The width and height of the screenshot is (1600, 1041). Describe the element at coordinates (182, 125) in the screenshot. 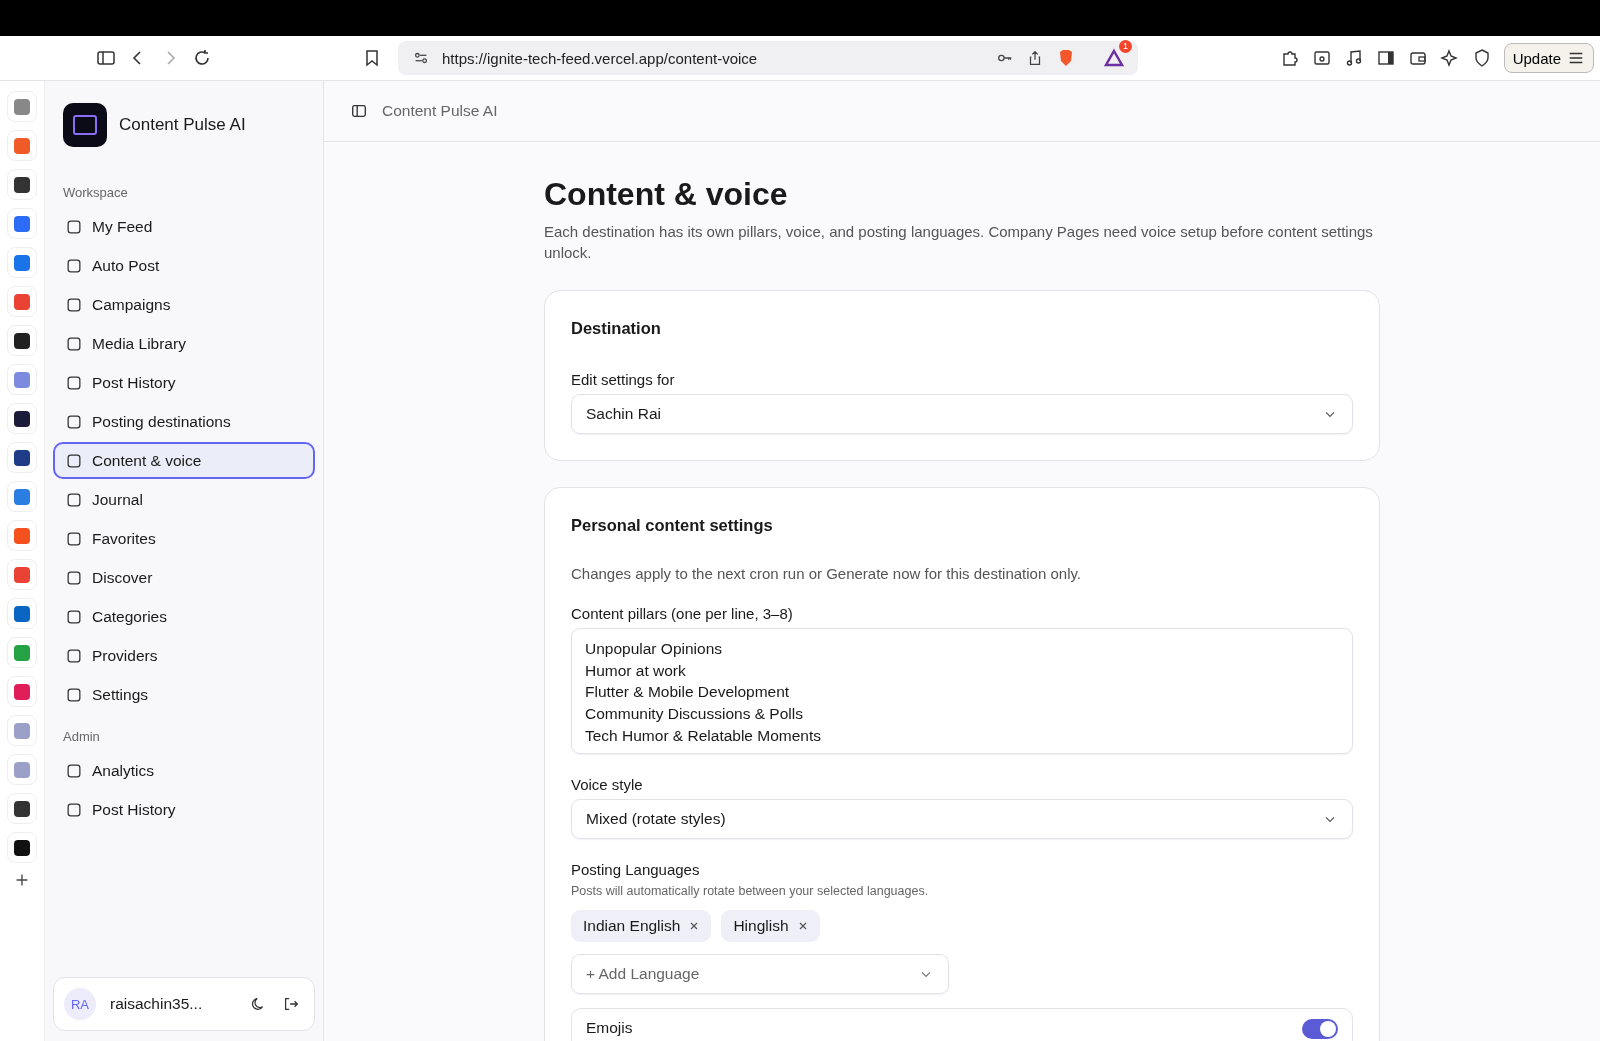

I see `app-name: Content Pulse AI` at that location.